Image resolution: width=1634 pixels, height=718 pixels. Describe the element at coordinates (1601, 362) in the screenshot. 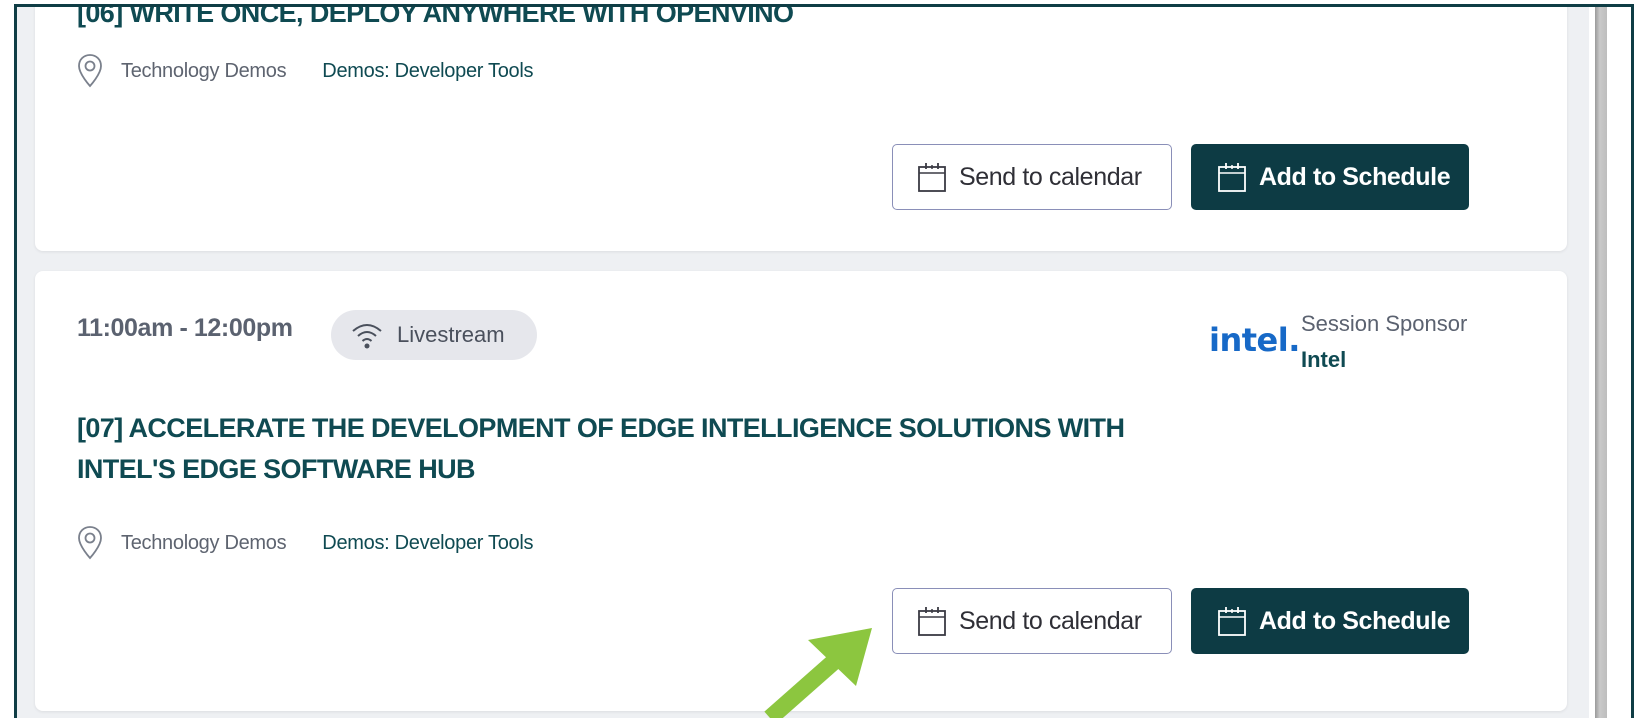

I see `scrollbar-thumb` at that location.